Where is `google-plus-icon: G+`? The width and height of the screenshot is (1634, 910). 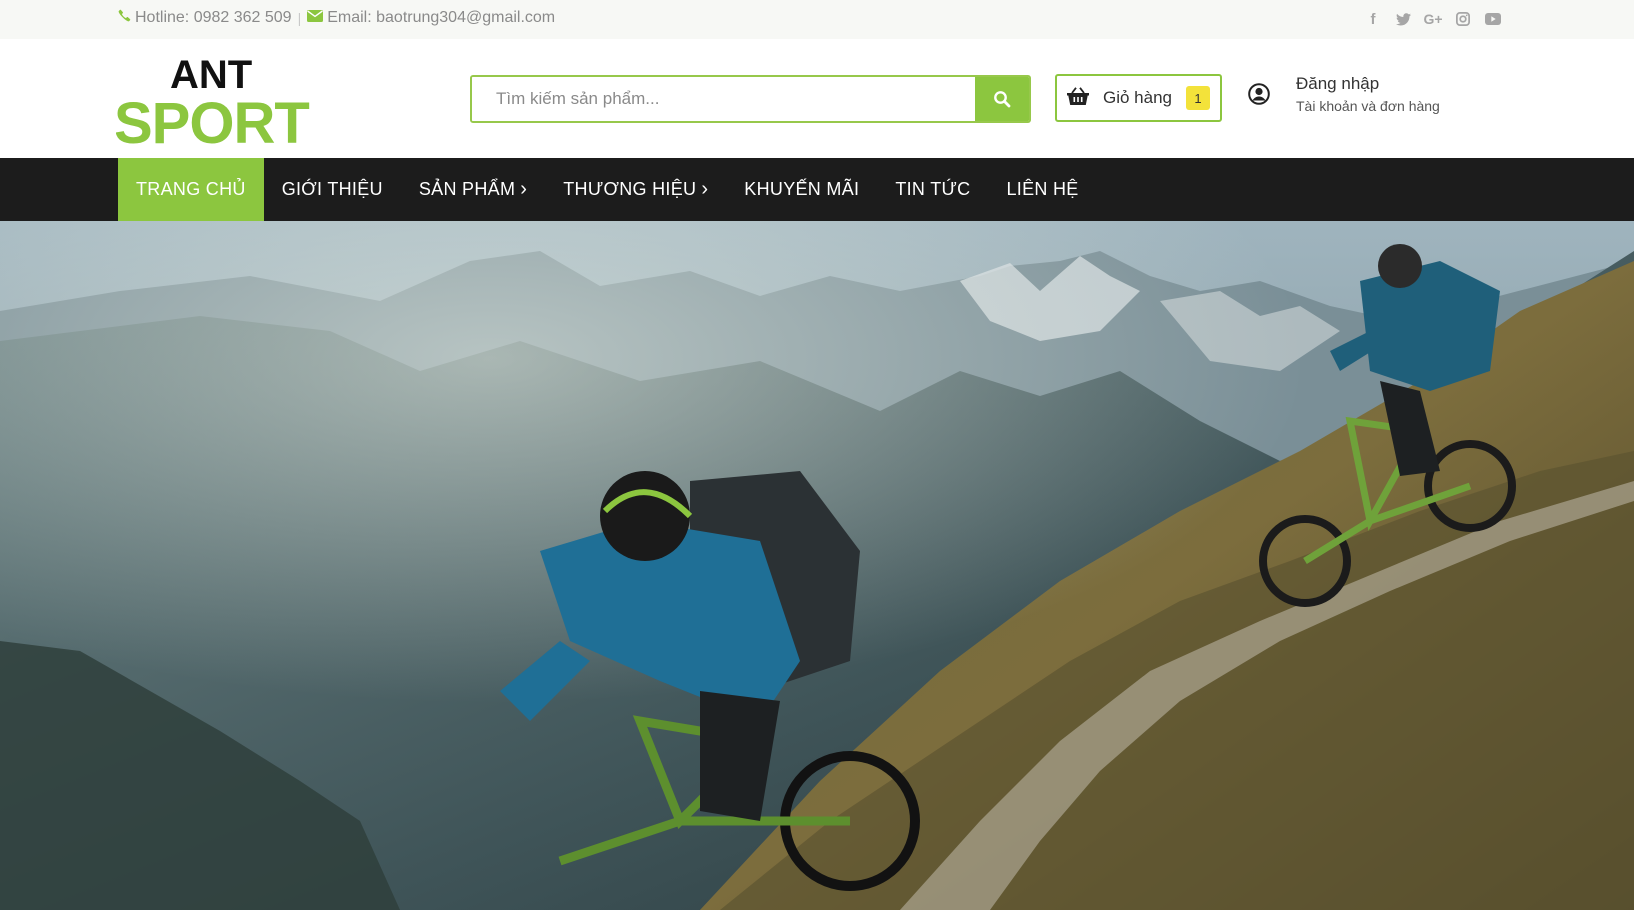
google-plus-icon: G+ is located at coordinates (1432, 19).